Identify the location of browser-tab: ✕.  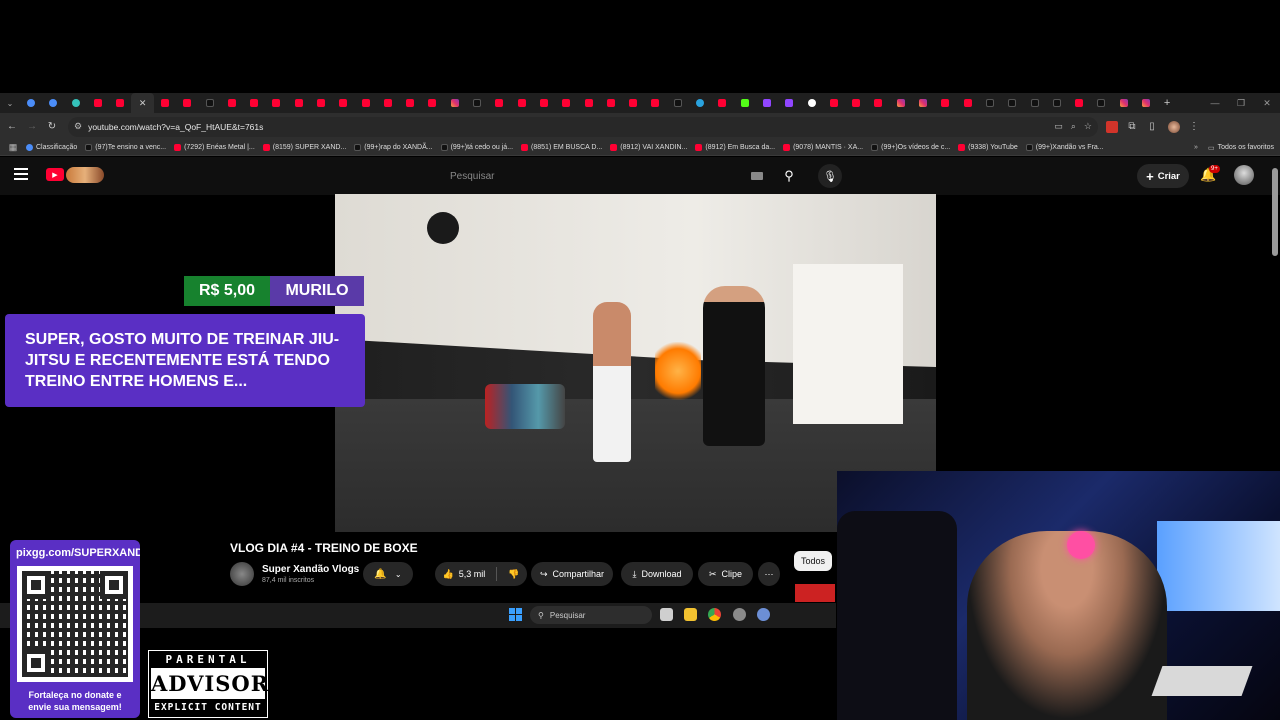
(142, 103).